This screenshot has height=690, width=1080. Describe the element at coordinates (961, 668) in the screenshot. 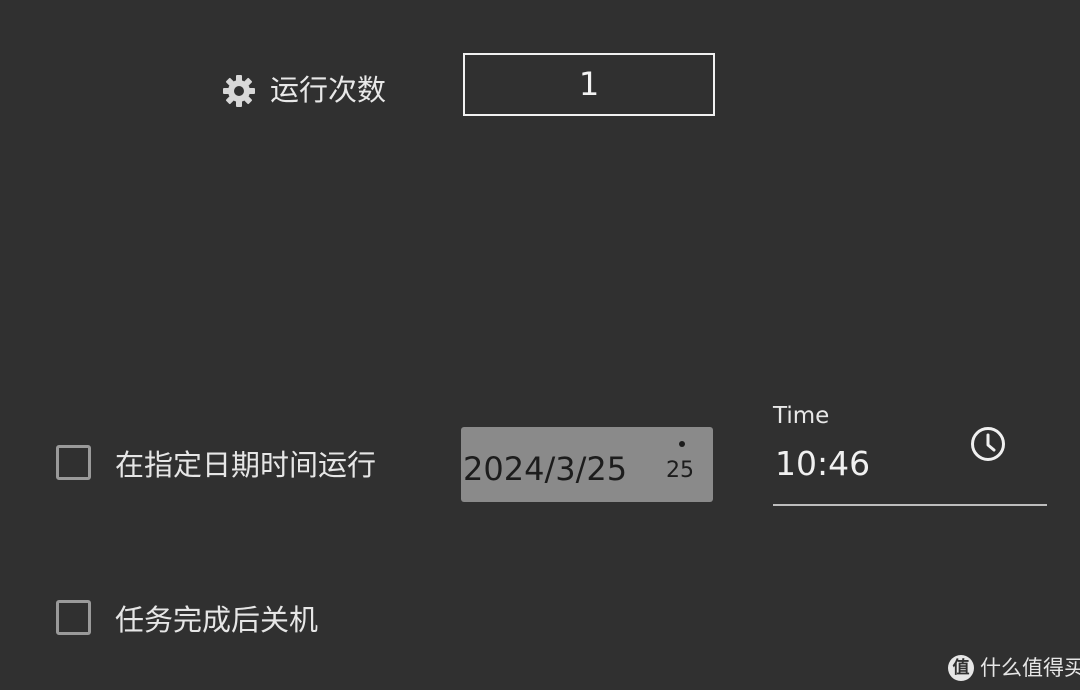

I see `watermark-logo: 值` at that location.